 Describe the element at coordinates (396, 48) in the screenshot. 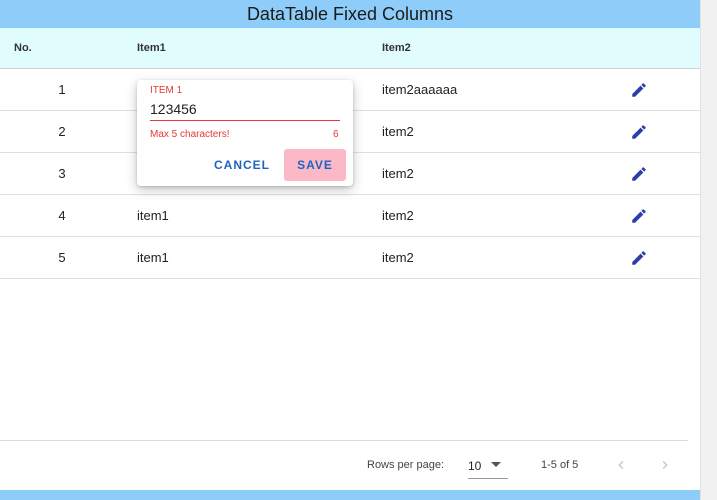

I see `column-header-item2: Item2` at that location.